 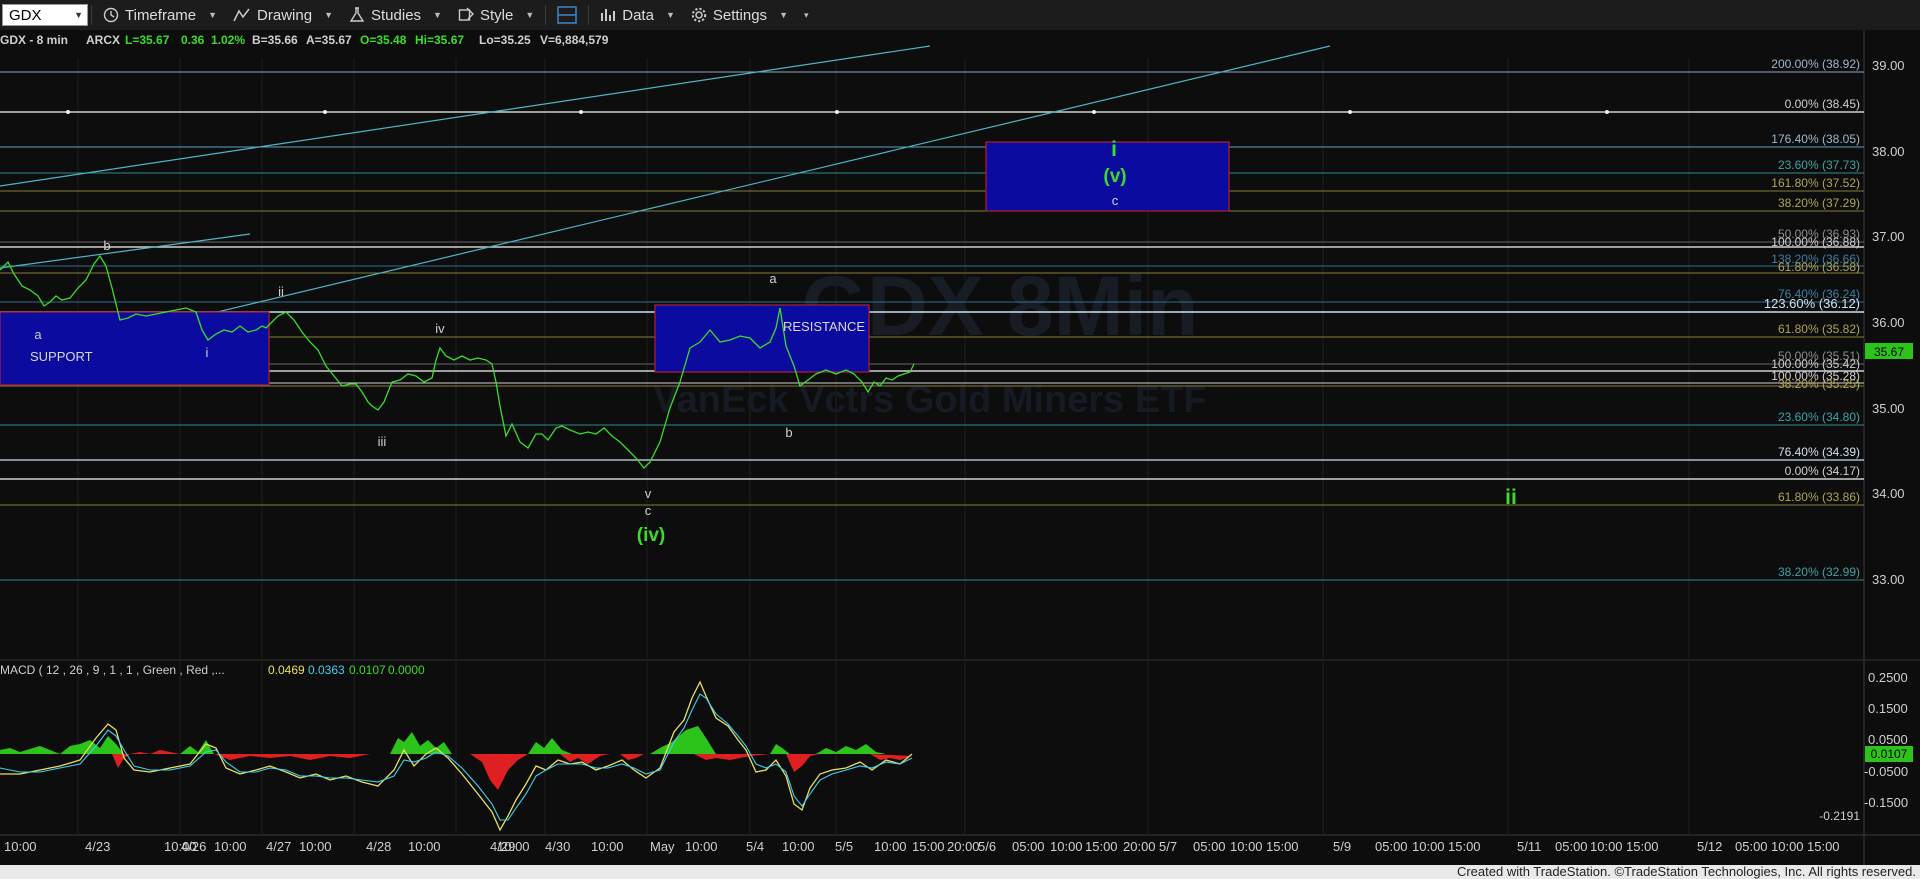 I want to click on support-label: SUPPORT, so click(x=61, y=356).